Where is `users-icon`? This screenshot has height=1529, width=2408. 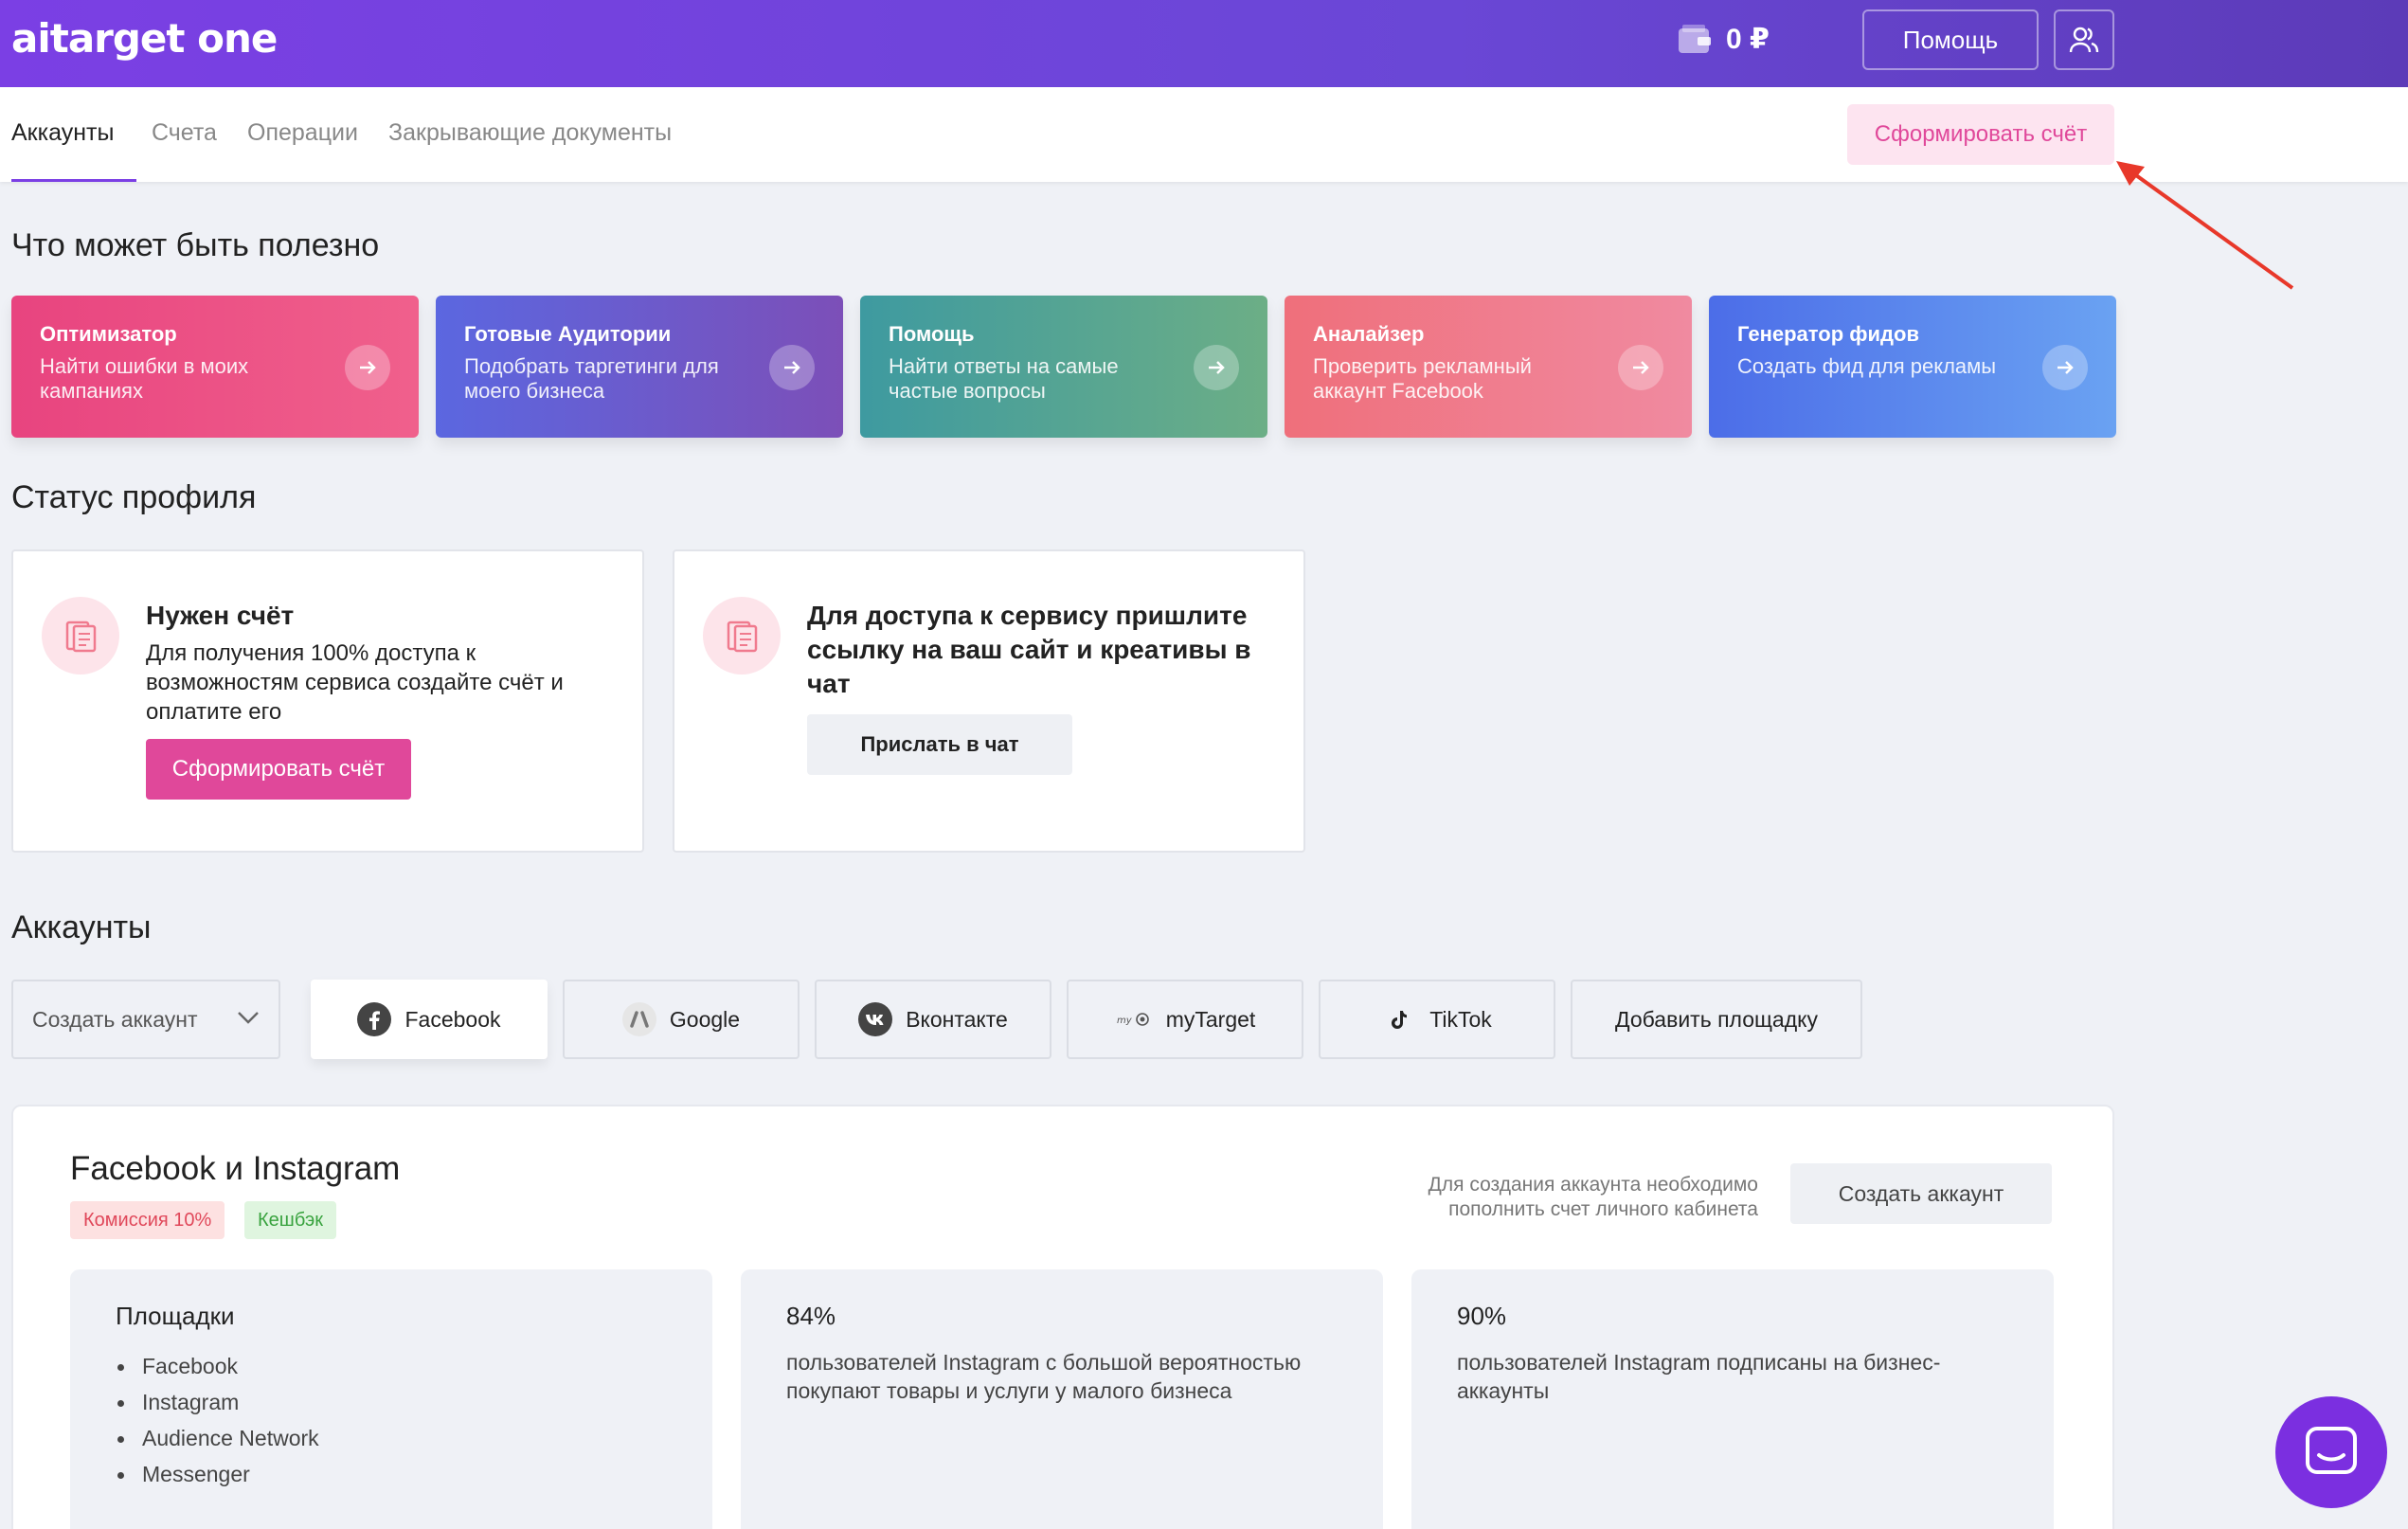 users-icon is located at coordinates (2084, 40).